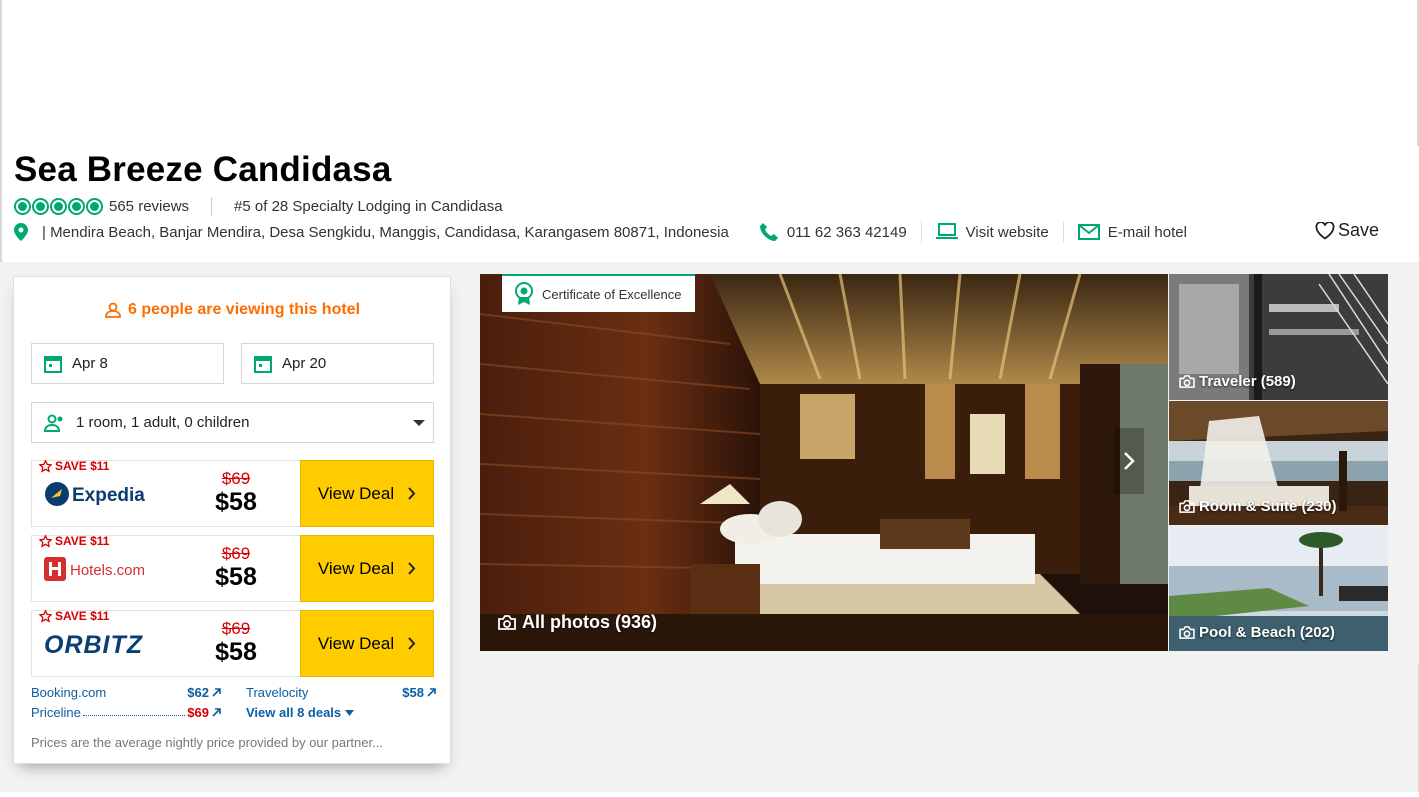 The height and width of the screenshot is (797, 1419). What do you see at coordinates (992, 232) in the screenshot?
I see `visit-website-link: Visit website` at bounding box center [992, 232].